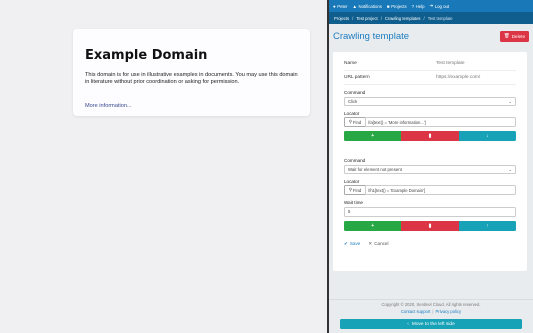  Describe the element at coordinates (440, 122) in the screenshot. I see `locator-input: //a[text() = 'More information...']` at that location.